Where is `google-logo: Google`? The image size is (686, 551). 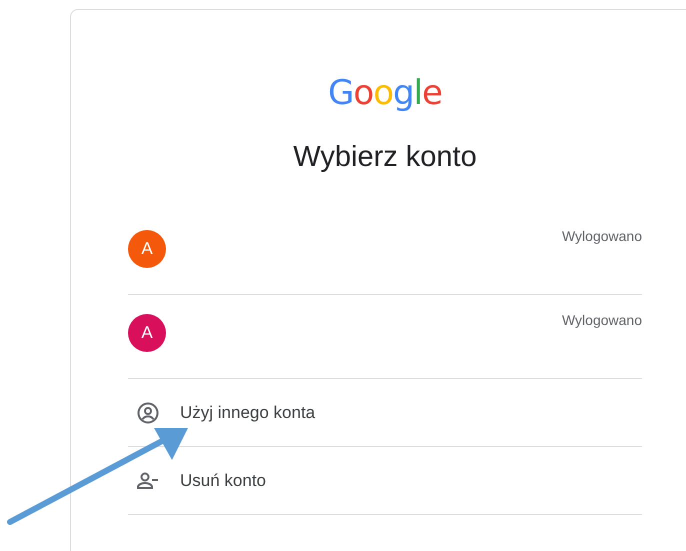 google-logo: Google is located at coordinates (385, 93).